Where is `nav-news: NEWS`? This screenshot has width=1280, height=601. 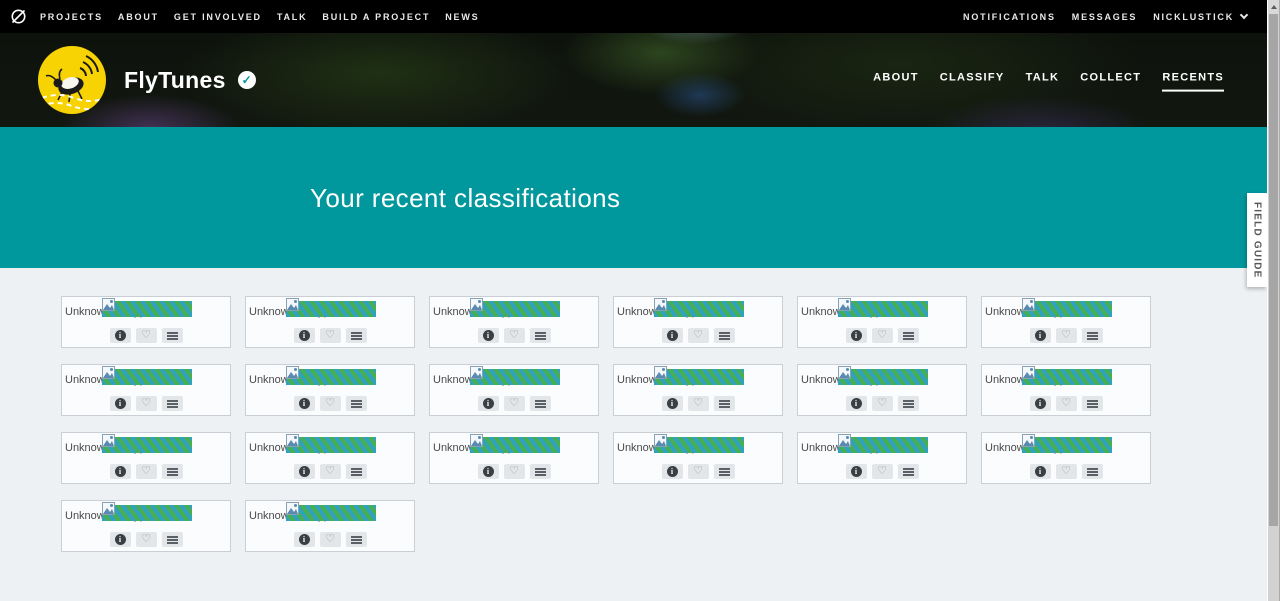
nav-news: NEWS is located at coordinates (462, 17).